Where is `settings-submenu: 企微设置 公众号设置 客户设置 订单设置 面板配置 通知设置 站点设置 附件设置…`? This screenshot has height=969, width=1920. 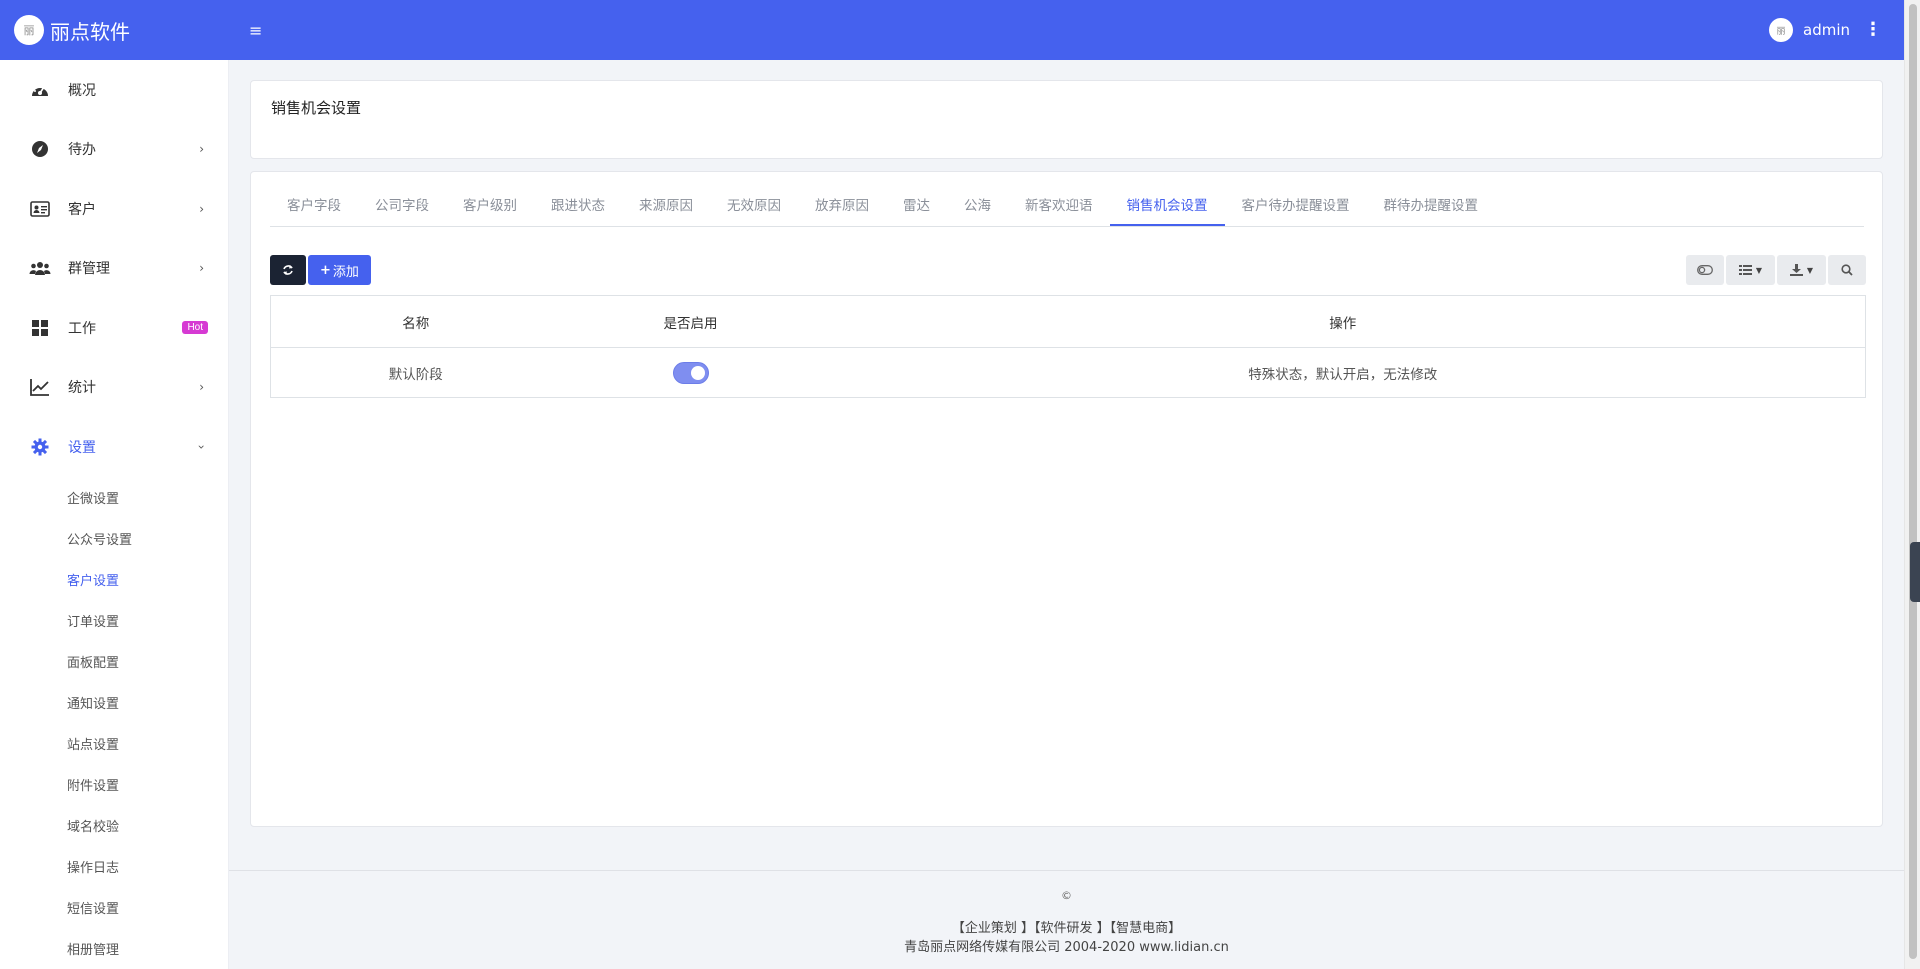
settings-submenu: 企微设置 公众号设置 客户设置 订单设置 面板配置 通知设置 站点设置 附件设置… is located at coordinates (114, 723).